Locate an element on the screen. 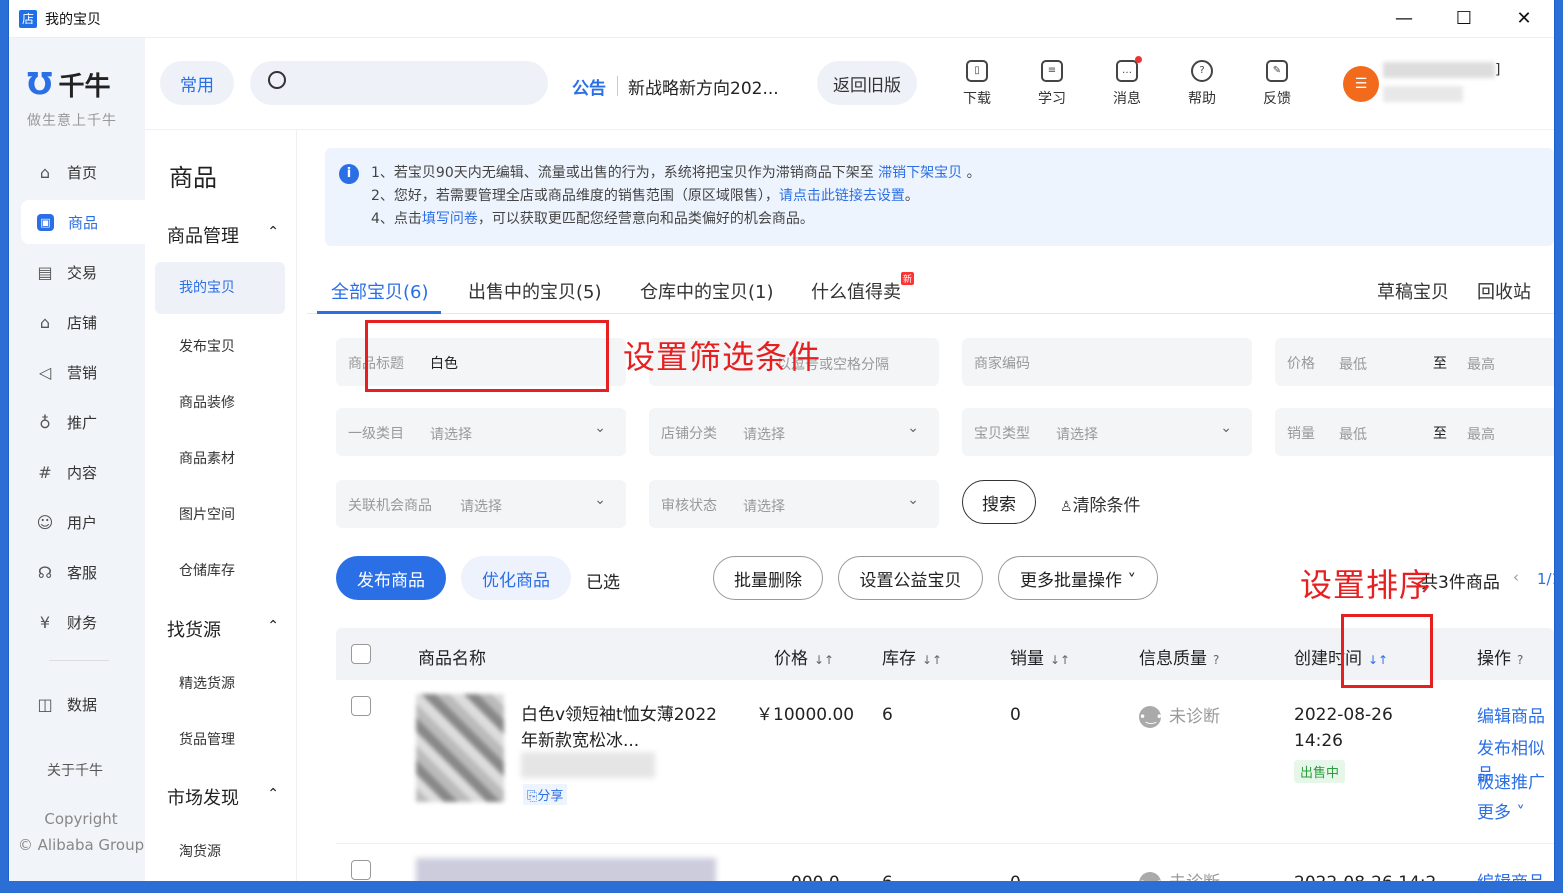 This screenshot has width=1563, height=893. home-icon: ⌂ is located at coordinates (45, 172).